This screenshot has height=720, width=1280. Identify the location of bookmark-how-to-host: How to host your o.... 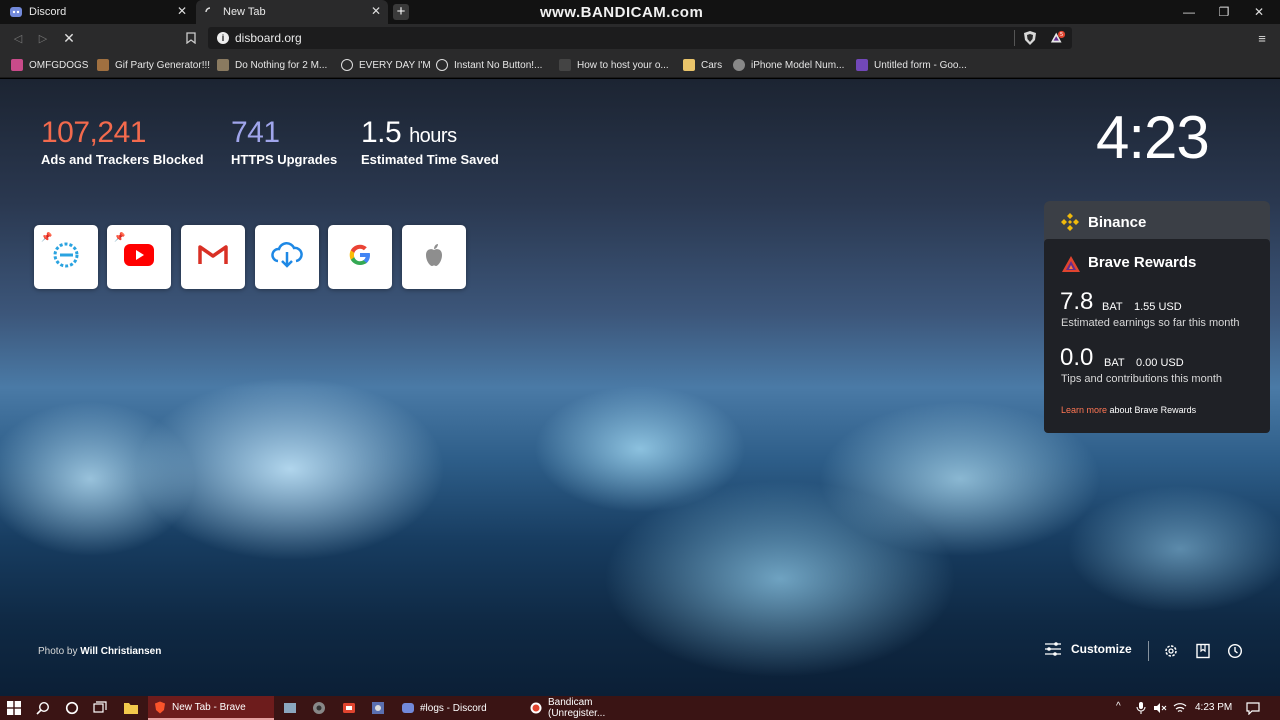
(614, 65).